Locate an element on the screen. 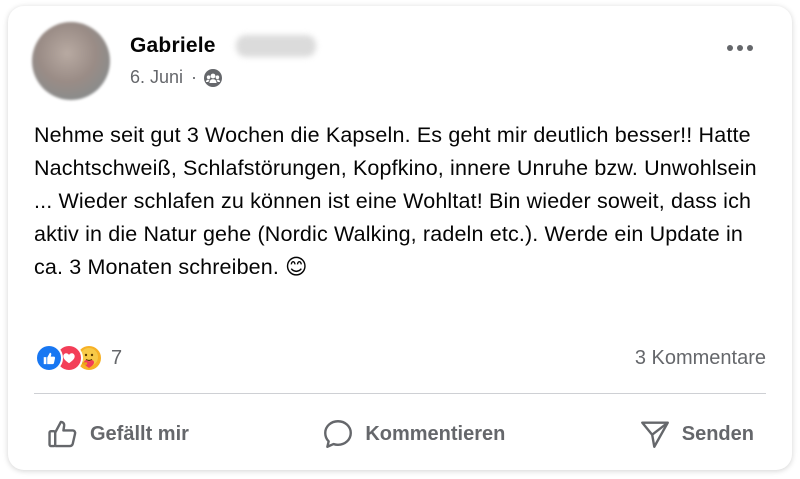  reaction-count: 7 is located at coordinates (117, 357).